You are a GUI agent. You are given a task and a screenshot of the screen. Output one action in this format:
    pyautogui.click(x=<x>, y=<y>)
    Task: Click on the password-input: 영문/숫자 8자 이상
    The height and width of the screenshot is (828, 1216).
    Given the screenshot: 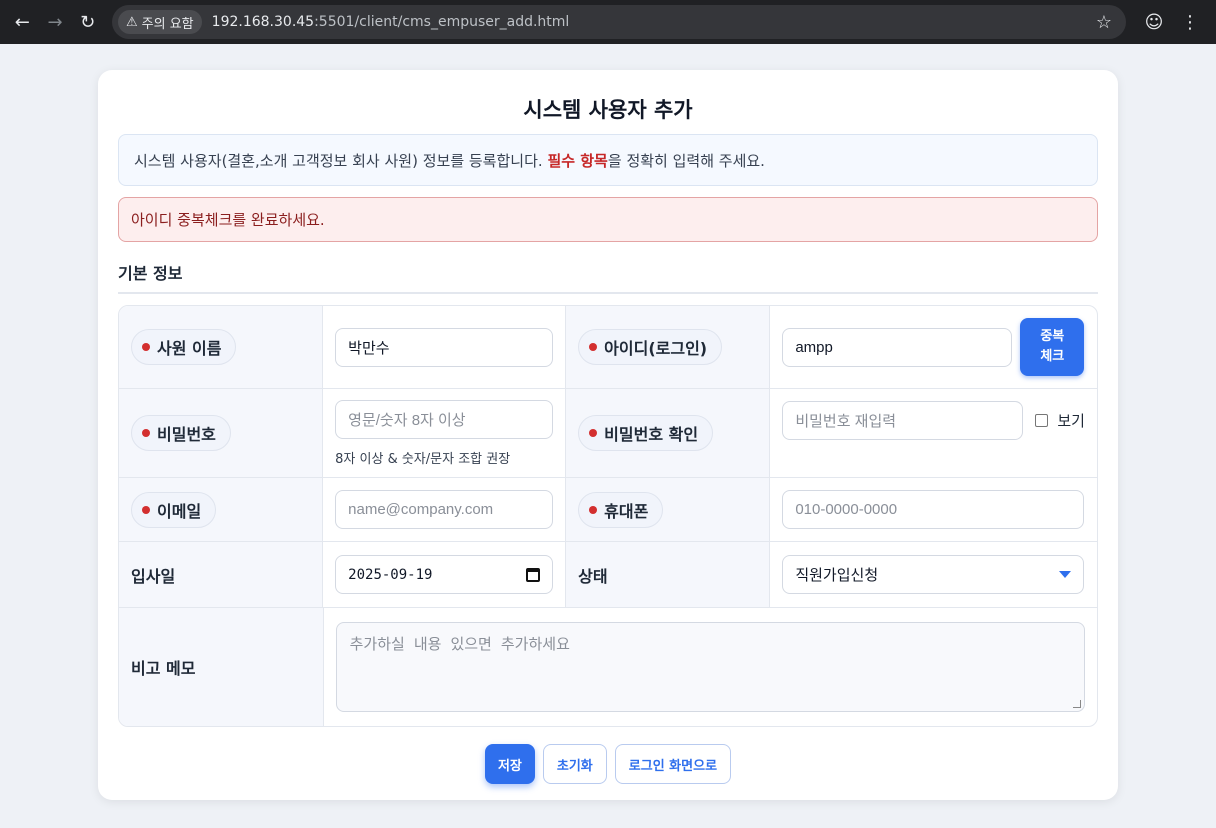 What is the action you would take?
    pyautogui.click(x=444, y=419)
    